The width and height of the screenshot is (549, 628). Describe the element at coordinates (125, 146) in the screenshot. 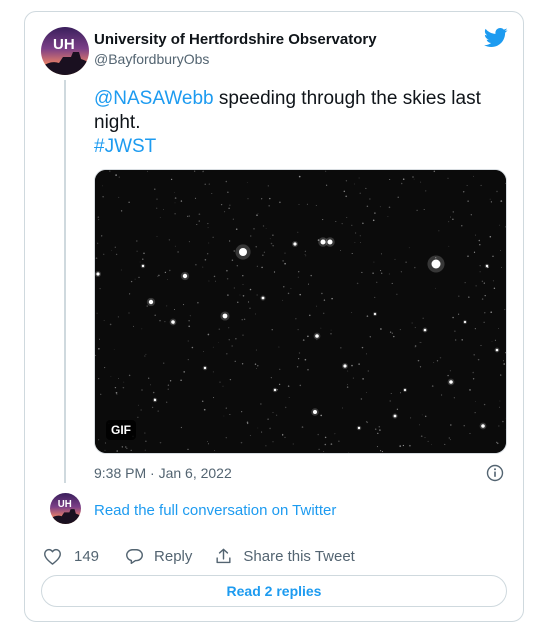

I see `hashtag-link: #JWST` at that location.